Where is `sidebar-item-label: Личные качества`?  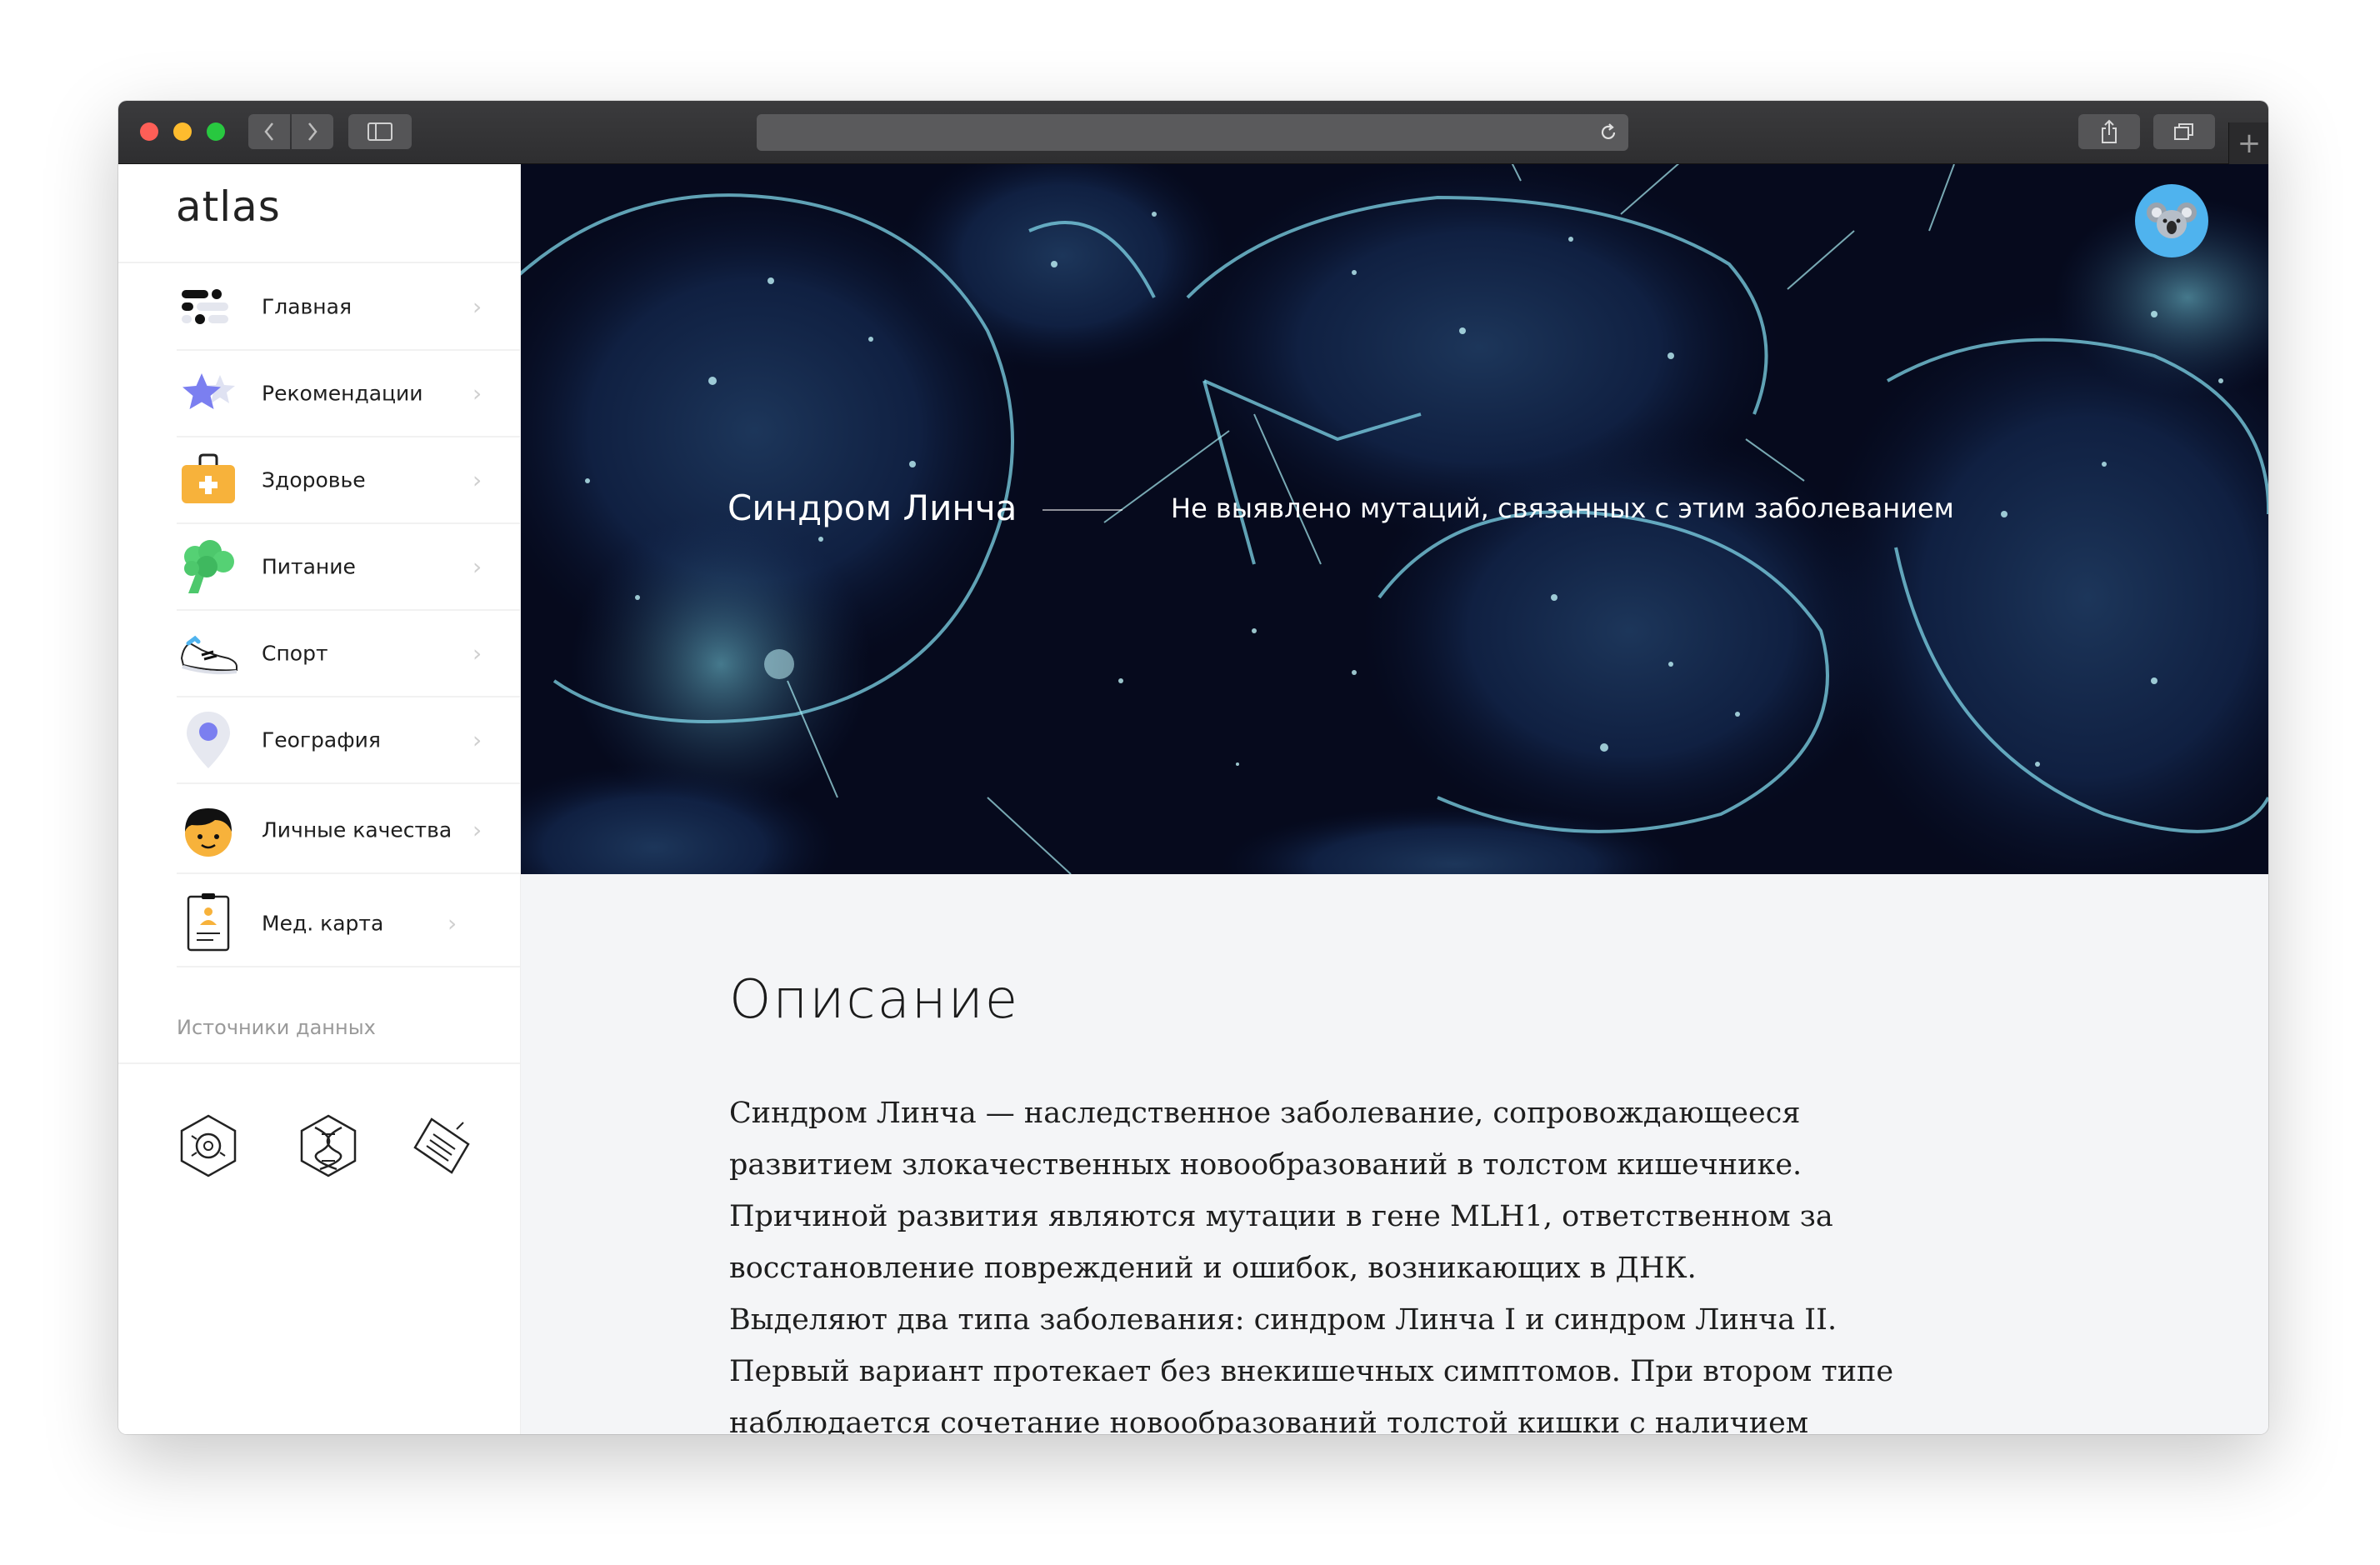 sidebar-item-label: Личные качества is located at coordinates (357, 830).